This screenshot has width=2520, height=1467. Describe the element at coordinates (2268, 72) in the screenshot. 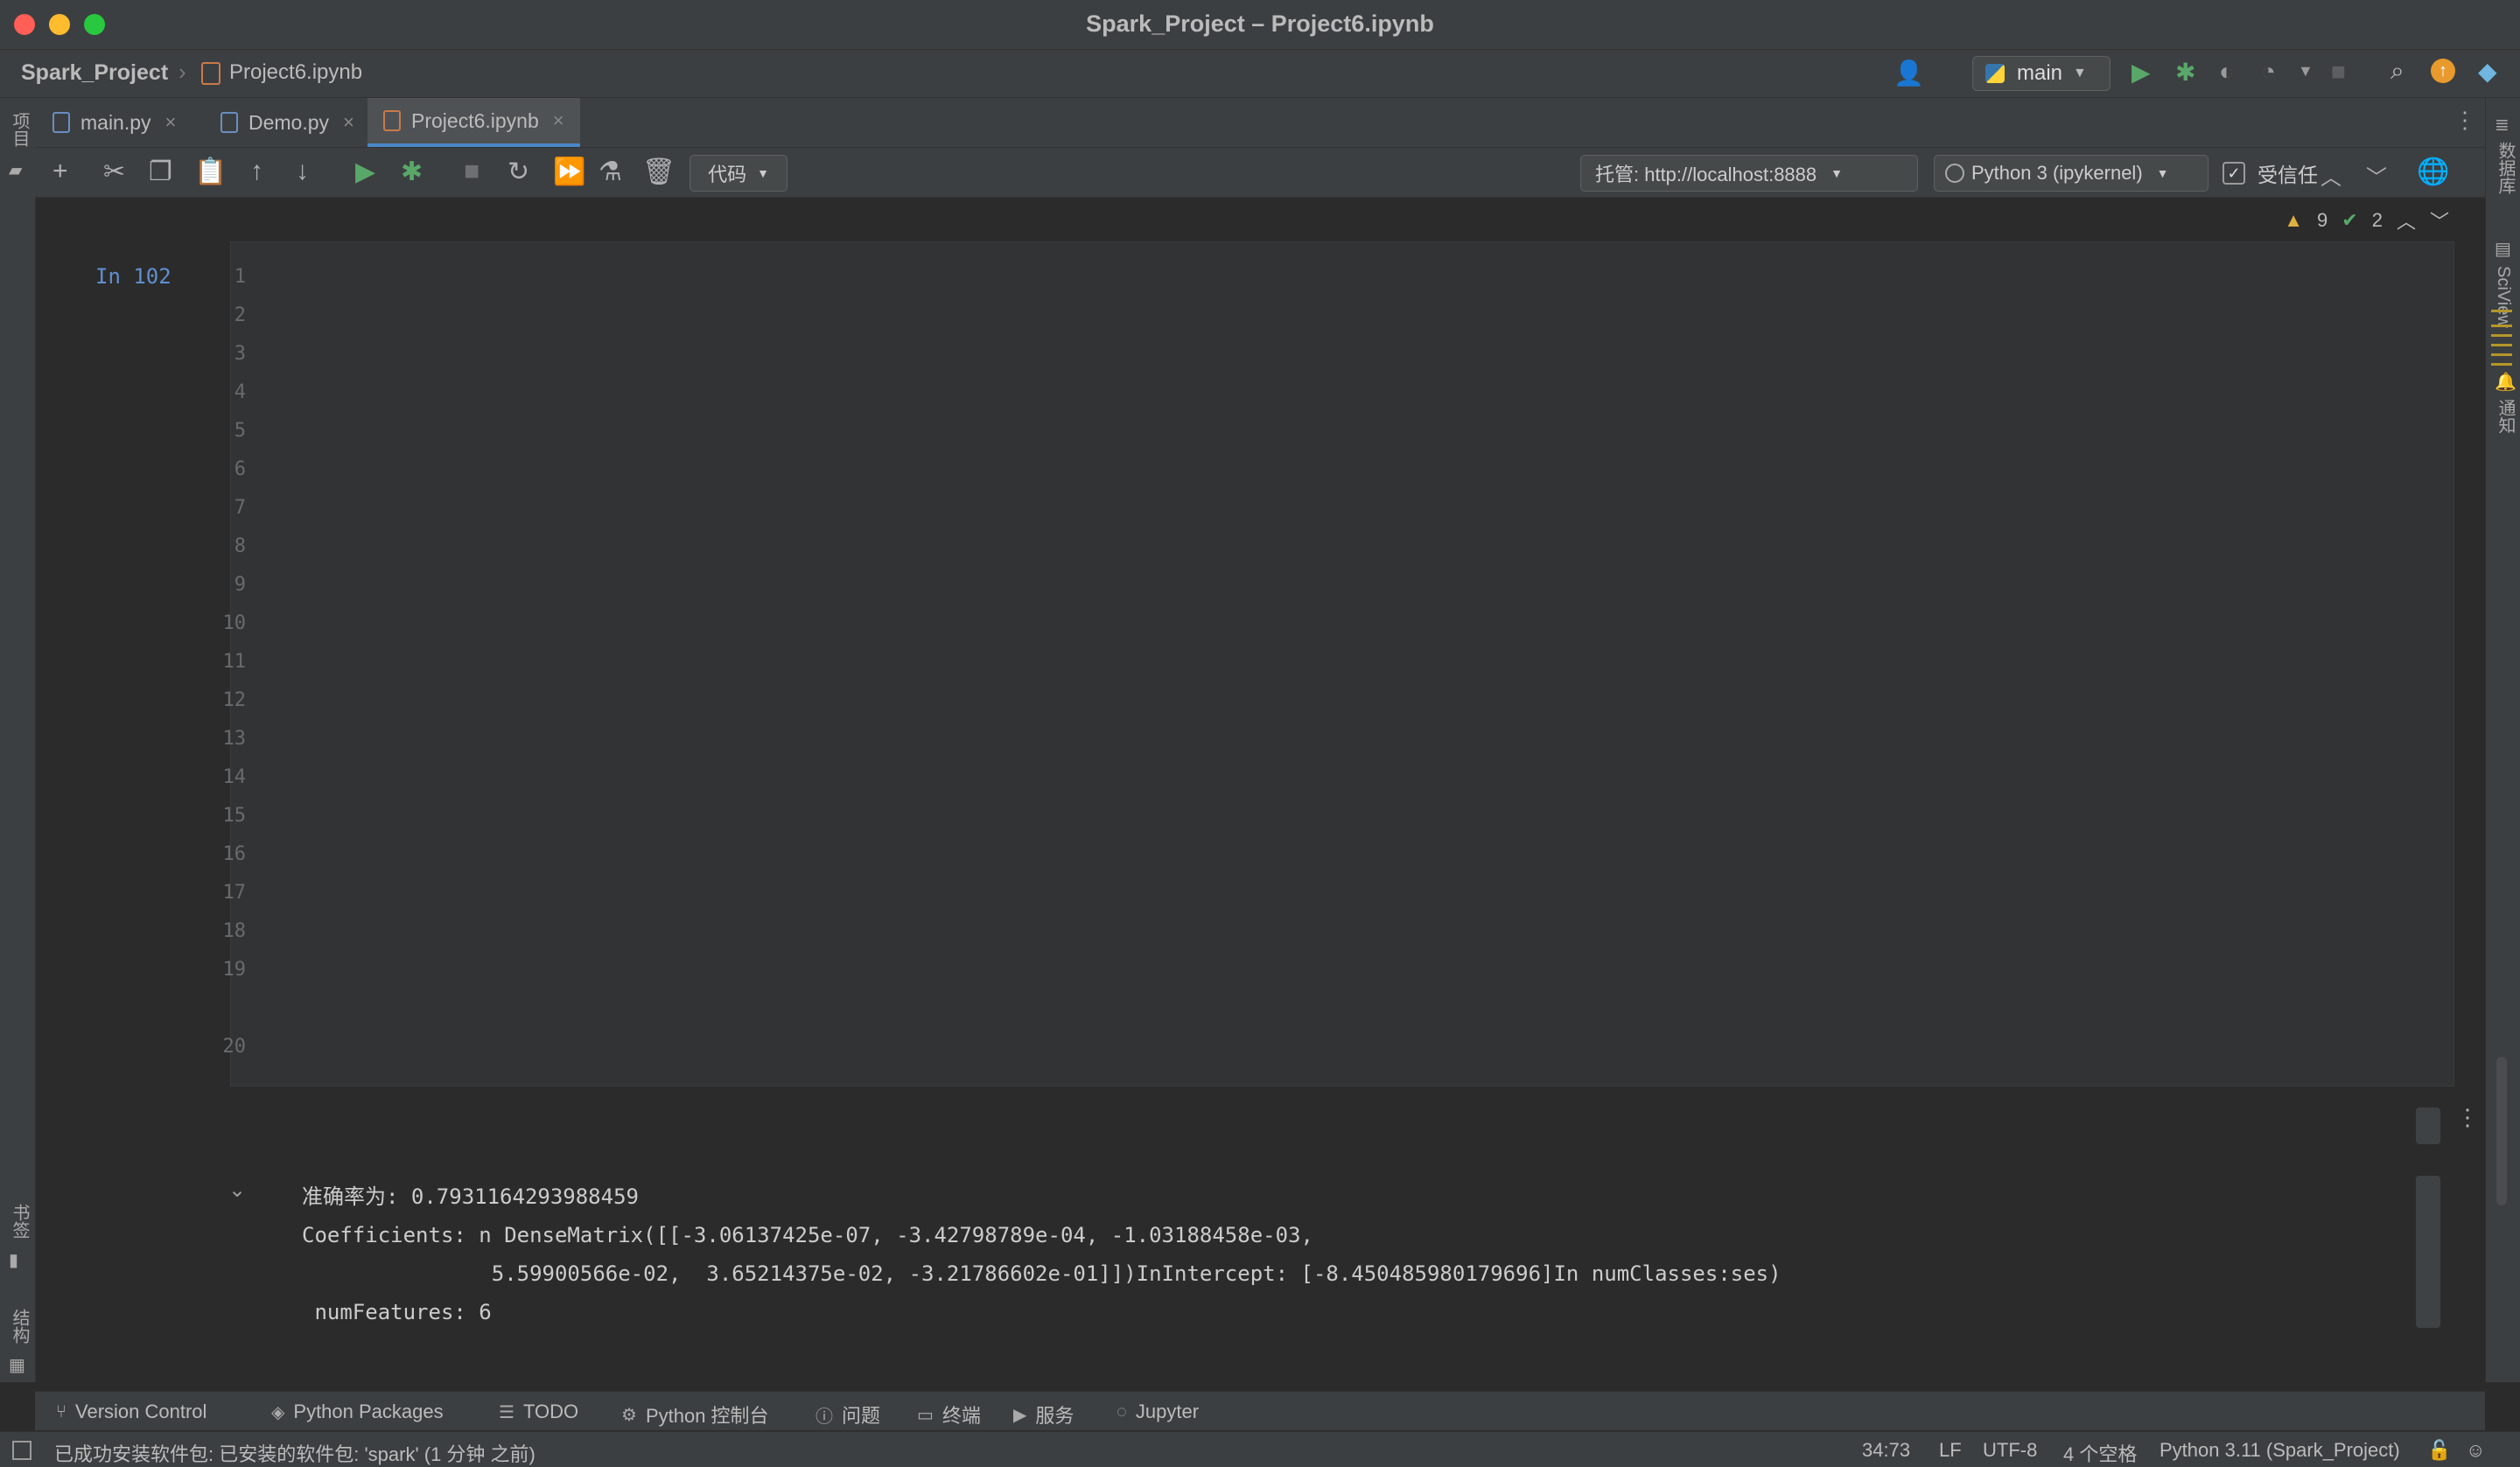

I see `profile-icon: ◔` at that location.